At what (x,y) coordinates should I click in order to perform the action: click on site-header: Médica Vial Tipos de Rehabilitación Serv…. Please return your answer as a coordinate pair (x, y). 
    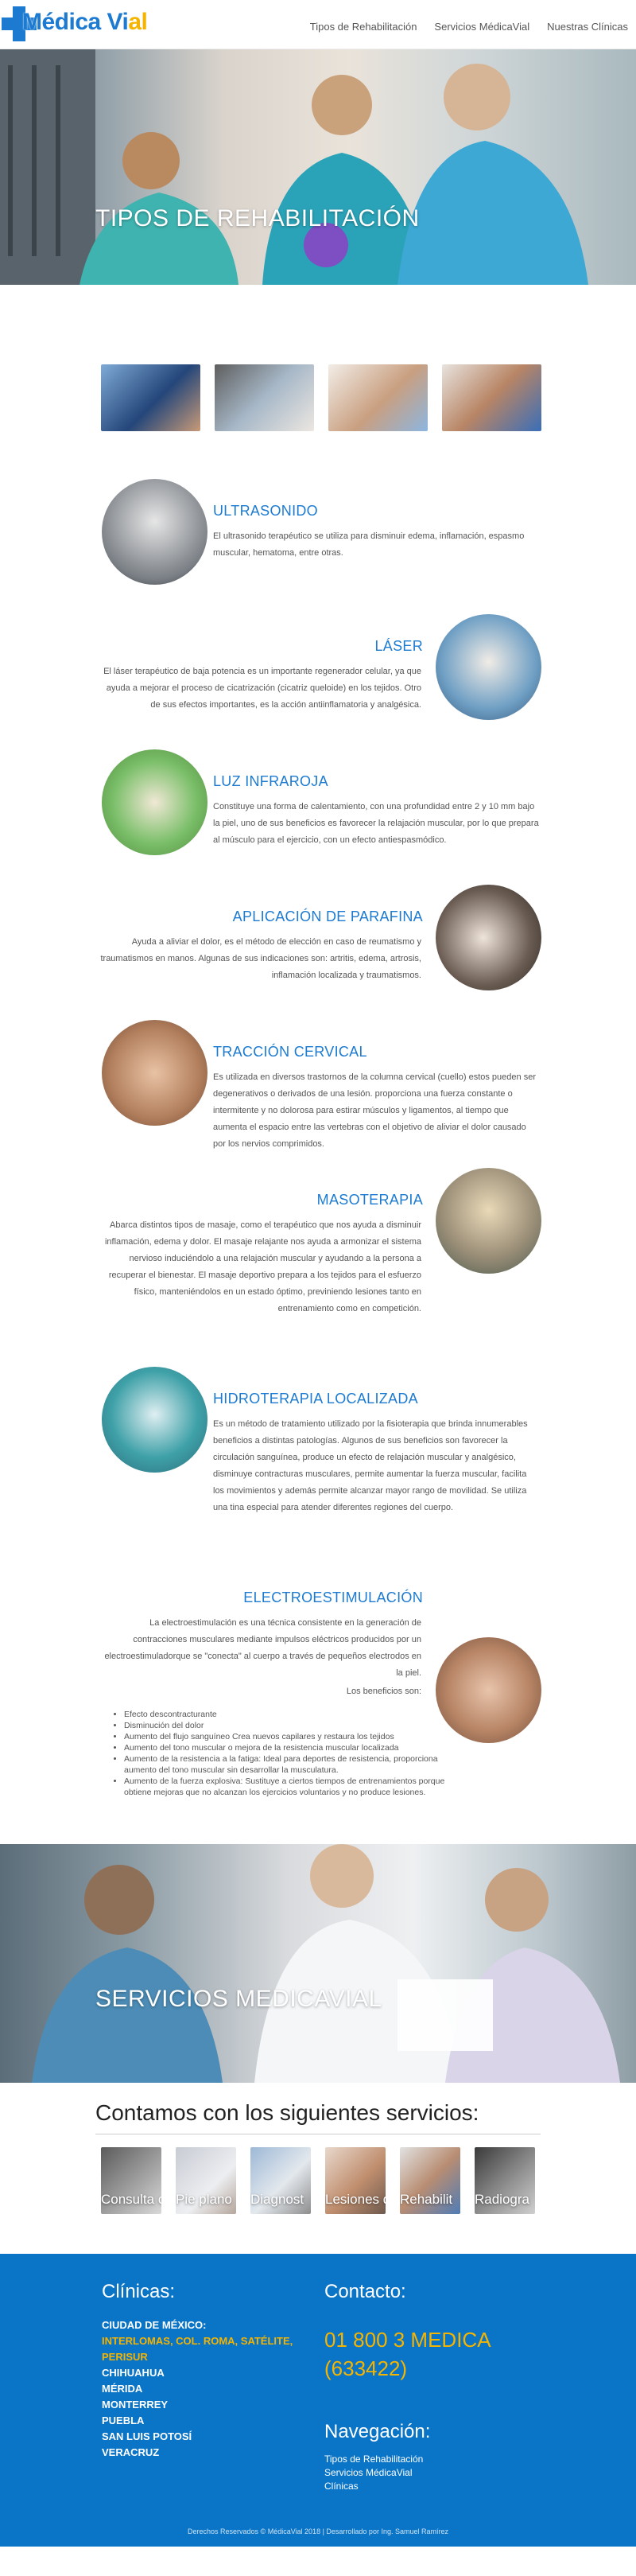
    Looking at the image, I should click on (318, 25).